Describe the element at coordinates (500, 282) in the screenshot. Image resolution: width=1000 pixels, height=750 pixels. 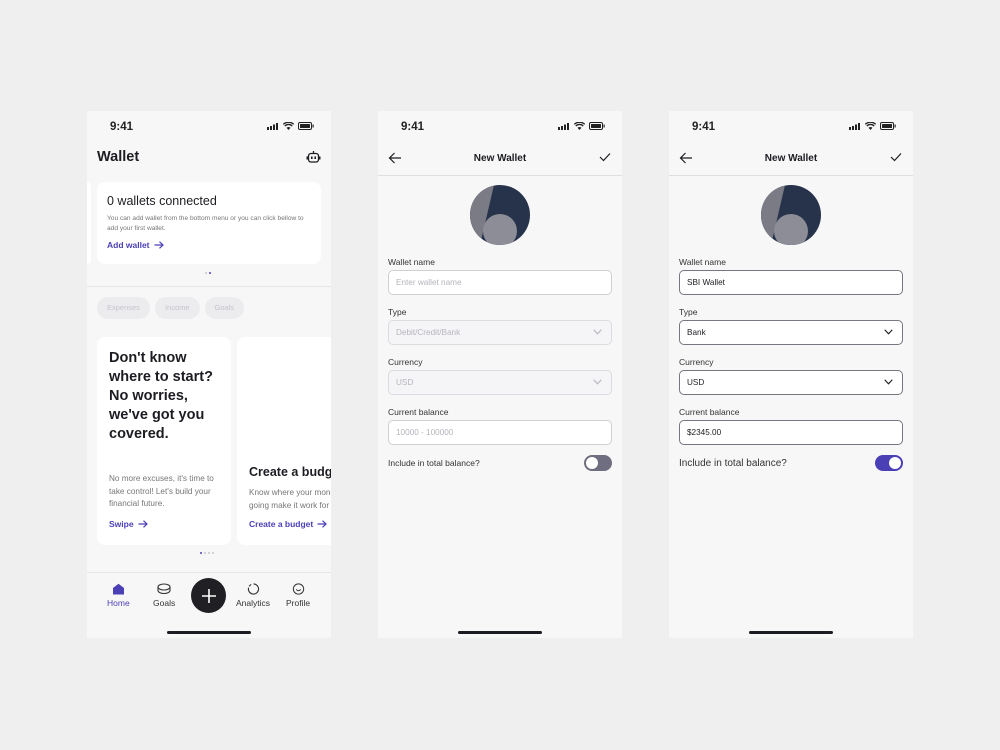
I see `wallet-name-input: Enter wallet name` at that location.